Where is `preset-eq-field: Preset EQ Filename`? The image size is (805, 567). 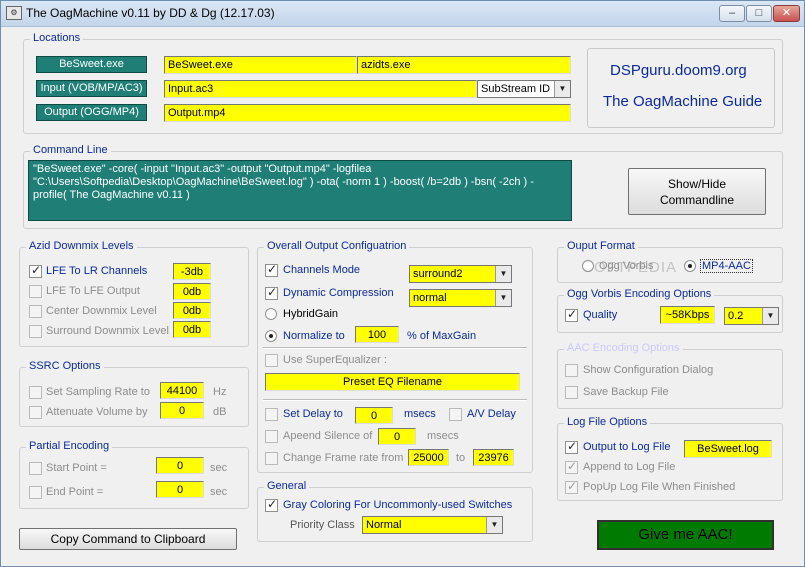 preset-eq-field: Preset EQ Filename is located at coordinates (392, 382).